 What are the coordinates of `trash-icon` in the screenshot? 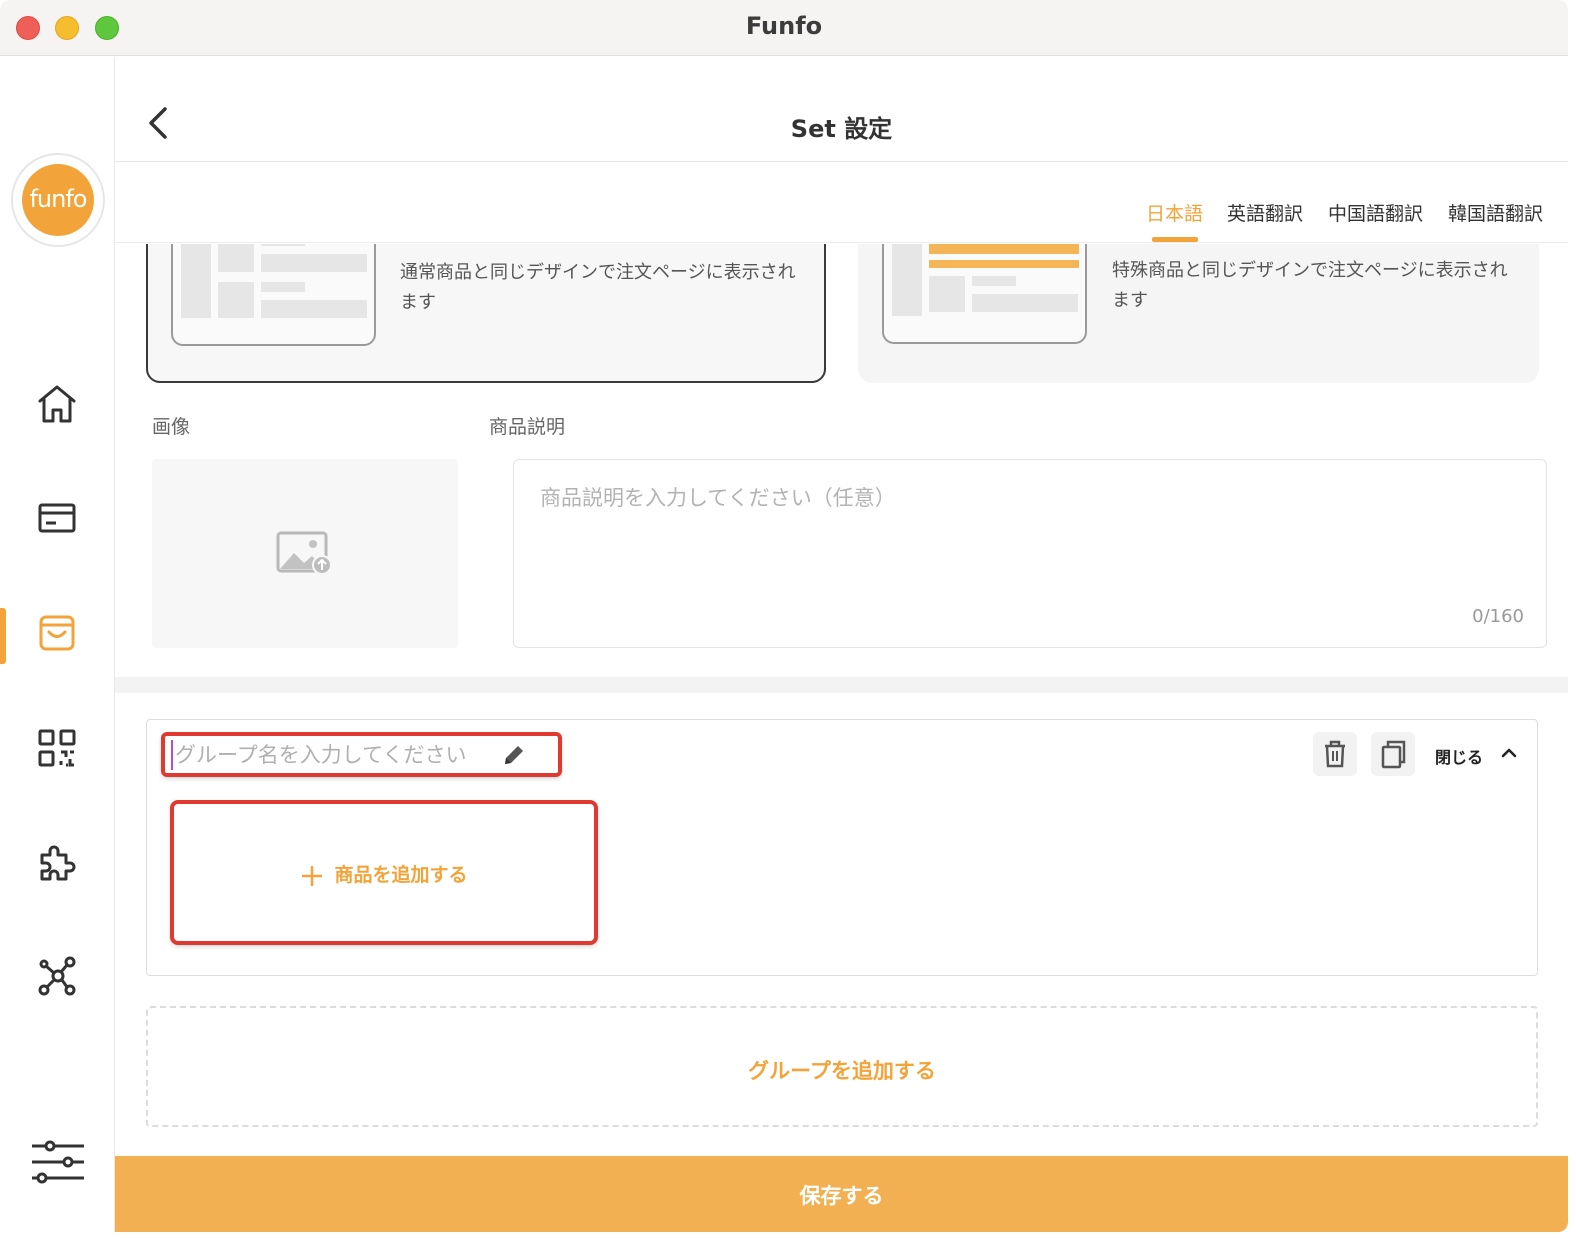 It's located at (1335, 754).